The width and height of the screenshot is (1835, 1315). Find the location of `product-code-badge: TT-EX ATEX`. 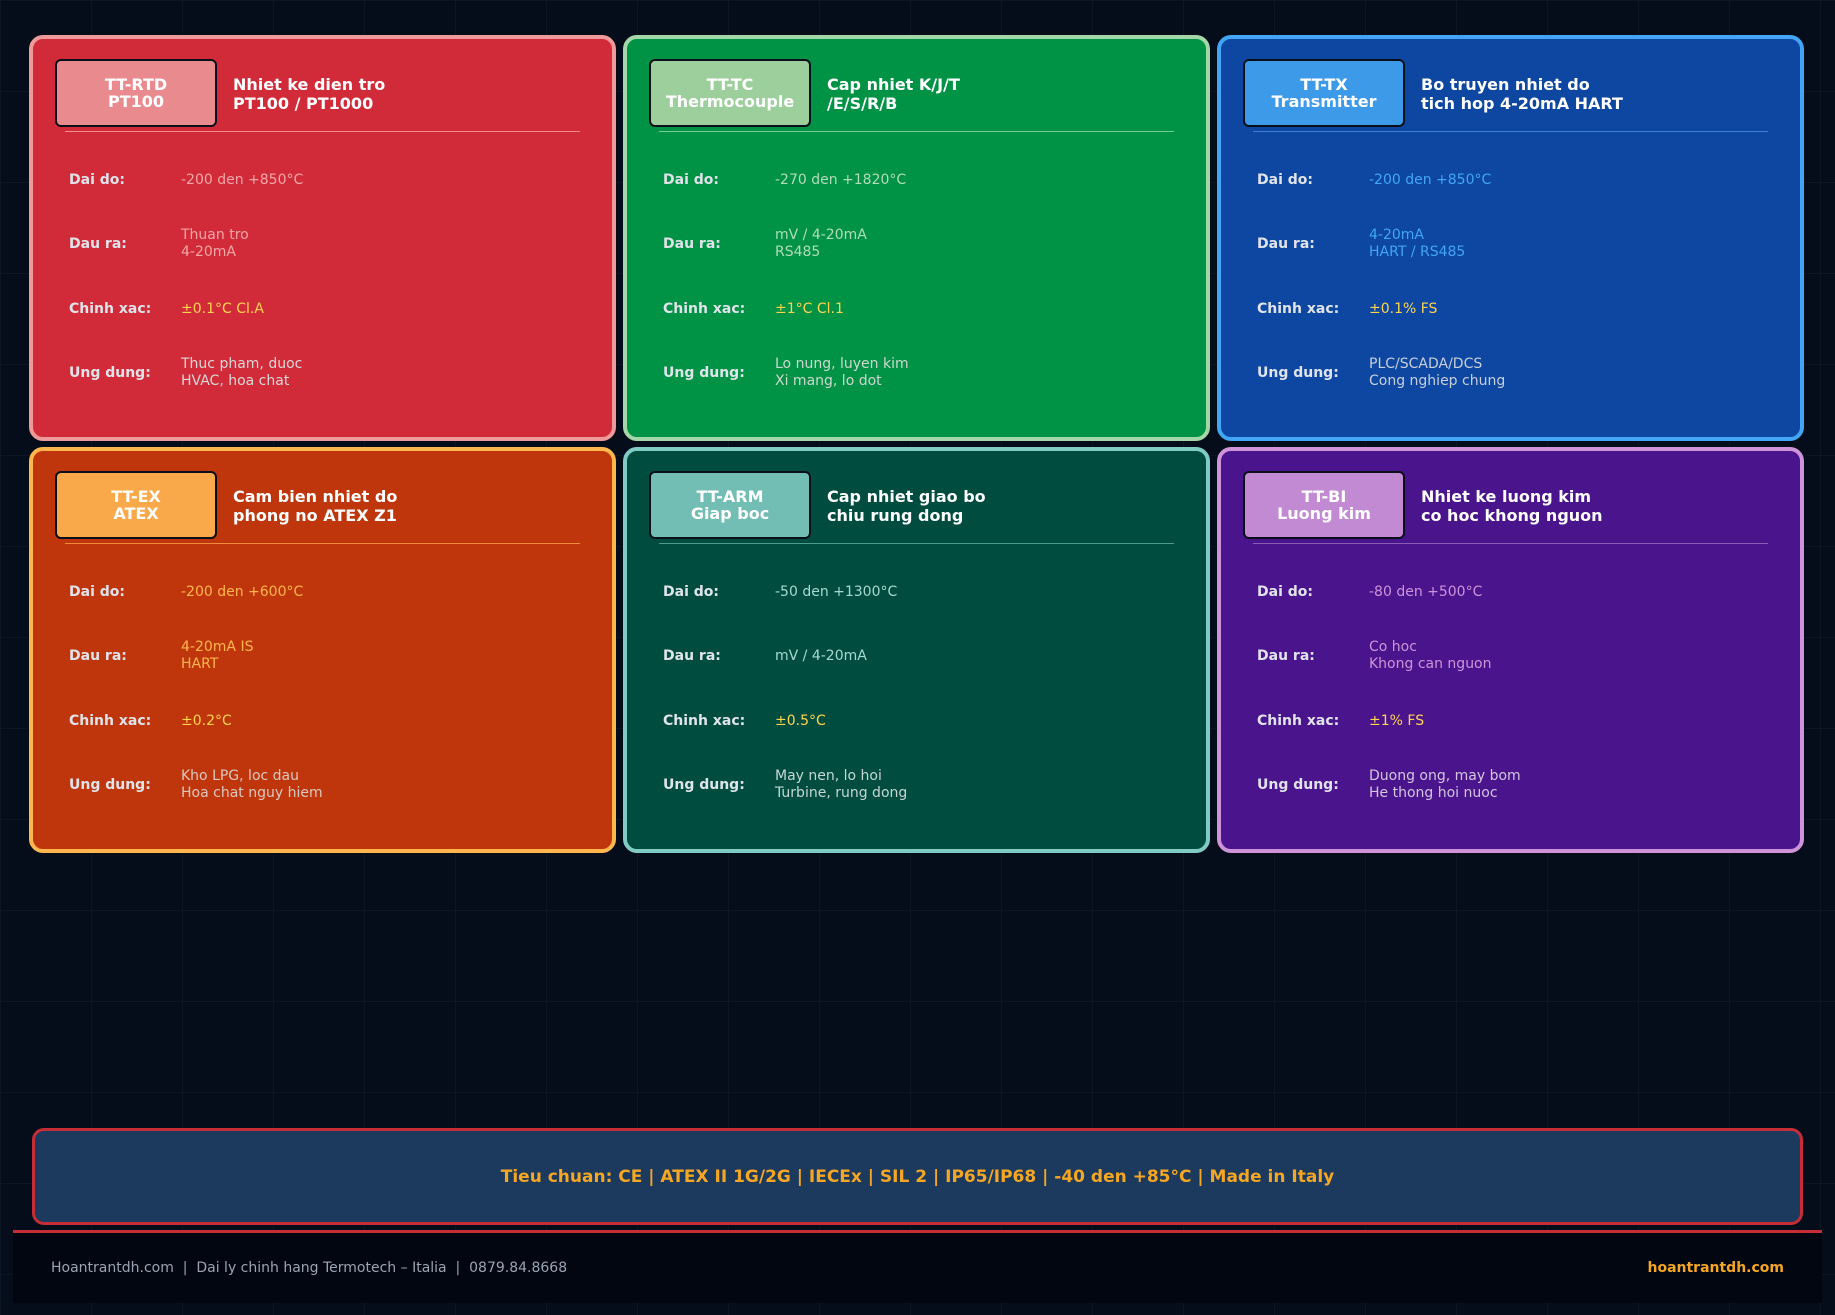

product-code-badge: TT-EX ATEX is located at coordinates (136, 505).